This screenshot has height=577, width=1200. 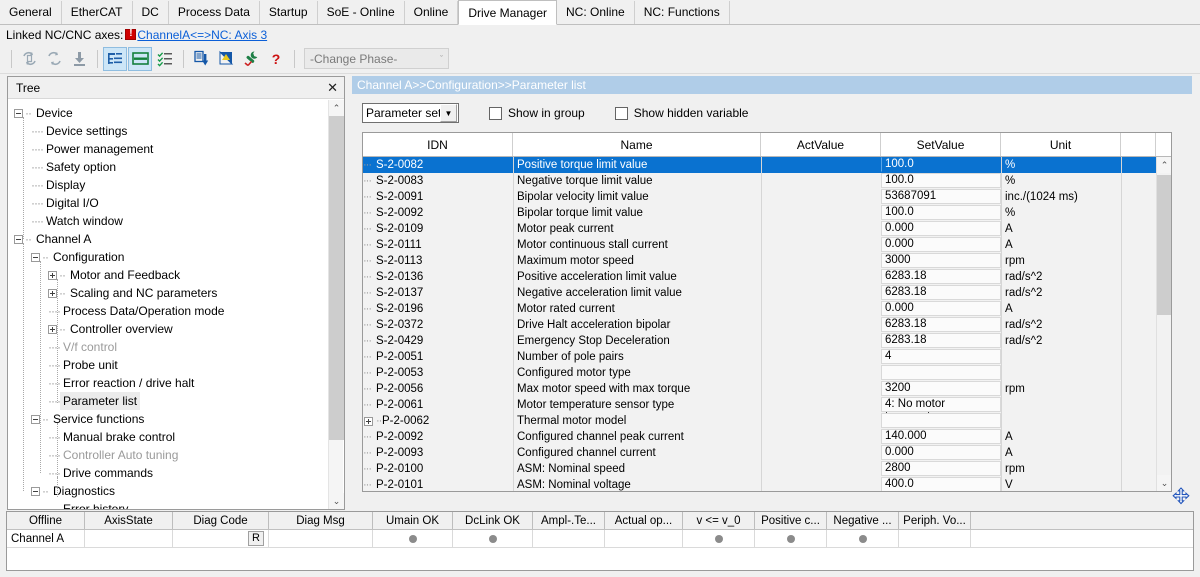 I want to click on table-row: ··· P-2-0100 ASM: Nominal speed 2800 rpm, so click(x=767, y=469).